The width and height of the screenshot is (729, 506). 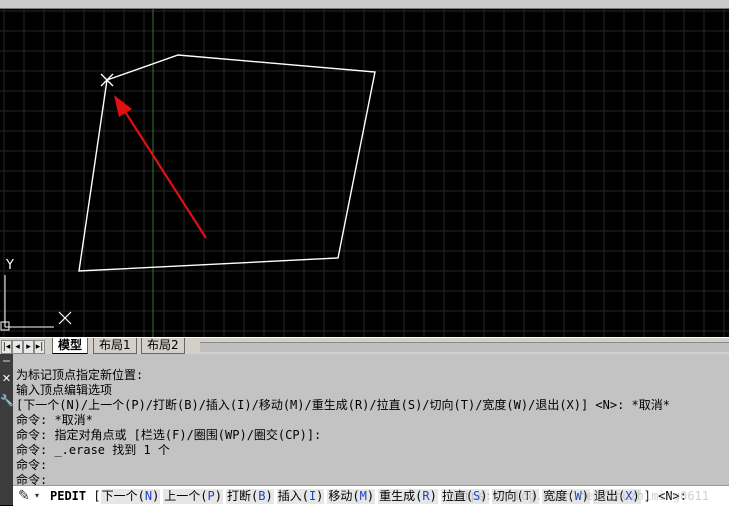 What do you see at coordinates (123, 106) in the screenshot?
I see `red-arrow-head` at bounding box center [123, 106].